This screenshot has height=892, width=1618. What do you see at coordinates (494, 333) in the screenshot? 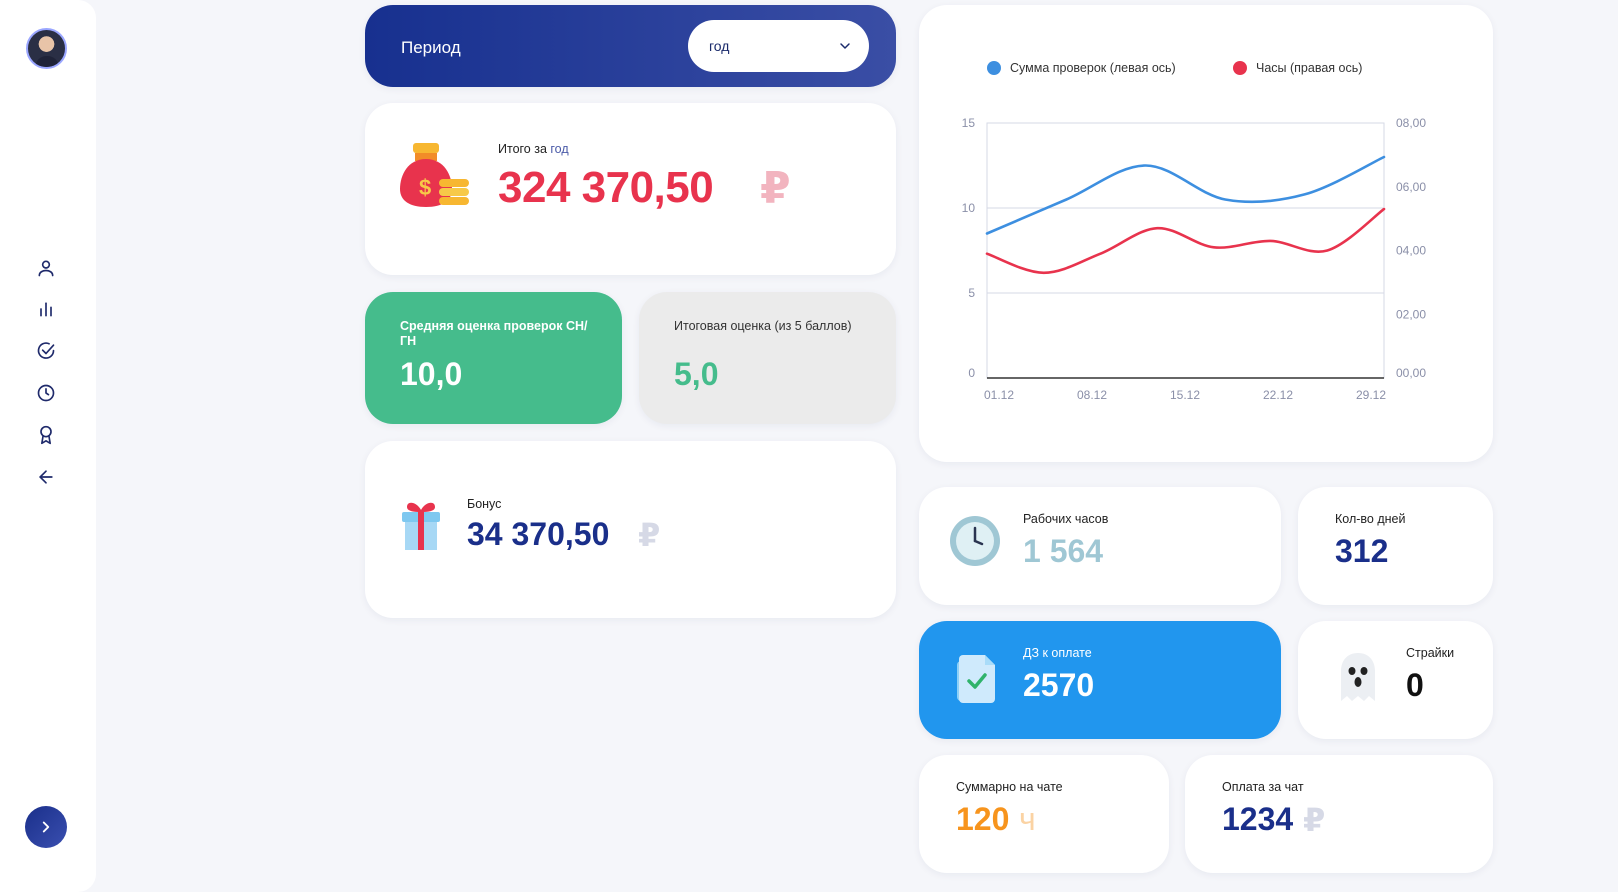
I see `avg-score-label: Средняя оценка проверок СН/ГН` at bounding box center [494, 333].